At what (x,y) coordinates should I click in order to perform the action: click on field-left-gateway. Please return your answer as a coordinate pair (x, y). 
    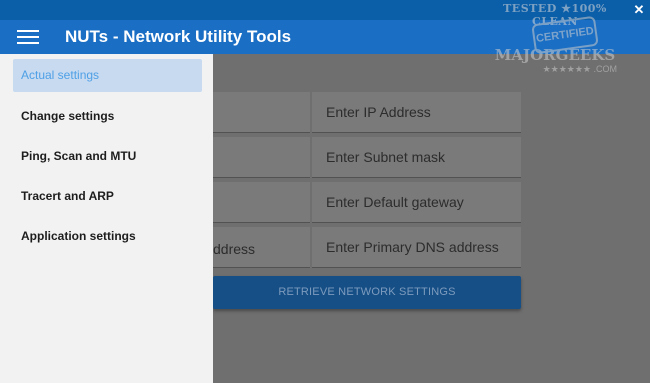
    Looking at the image, I should click on (261, 202).